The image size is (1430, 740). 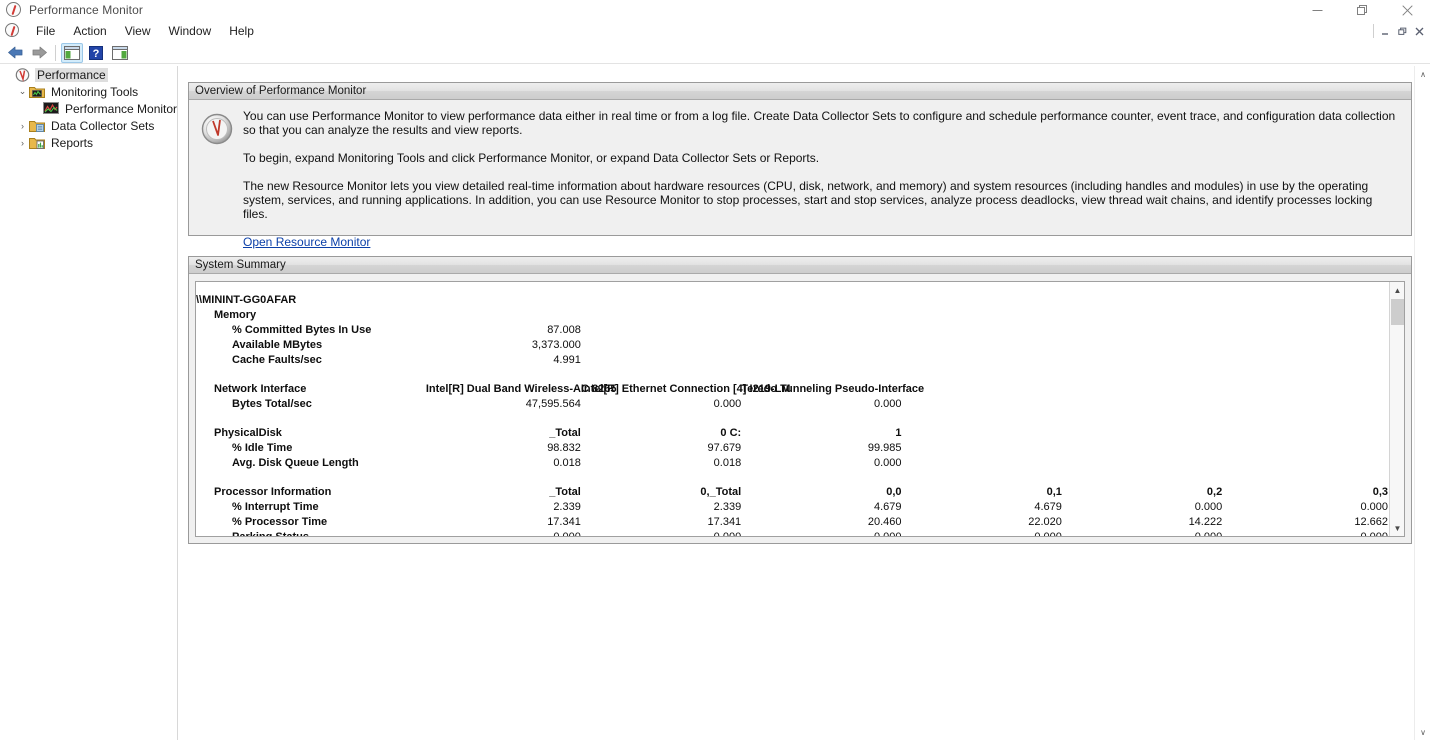 I want to click on counter-value-cell: 99.985, so click(x=884, y=448).